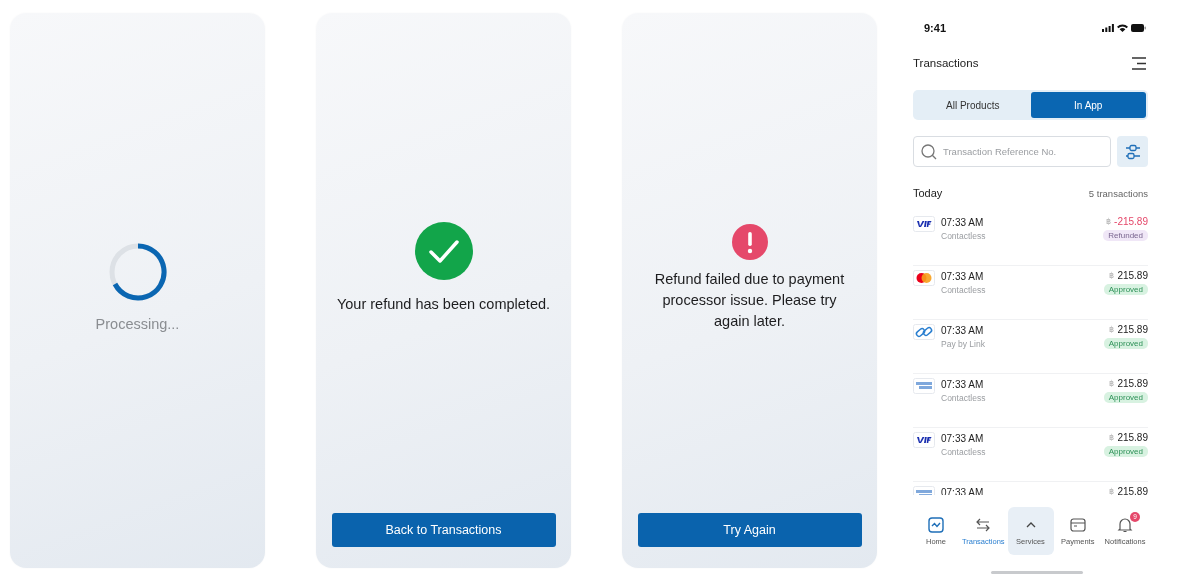 This screenshot has width=1181, height=575. I want to click on menu-icon, so click(1139, 63).